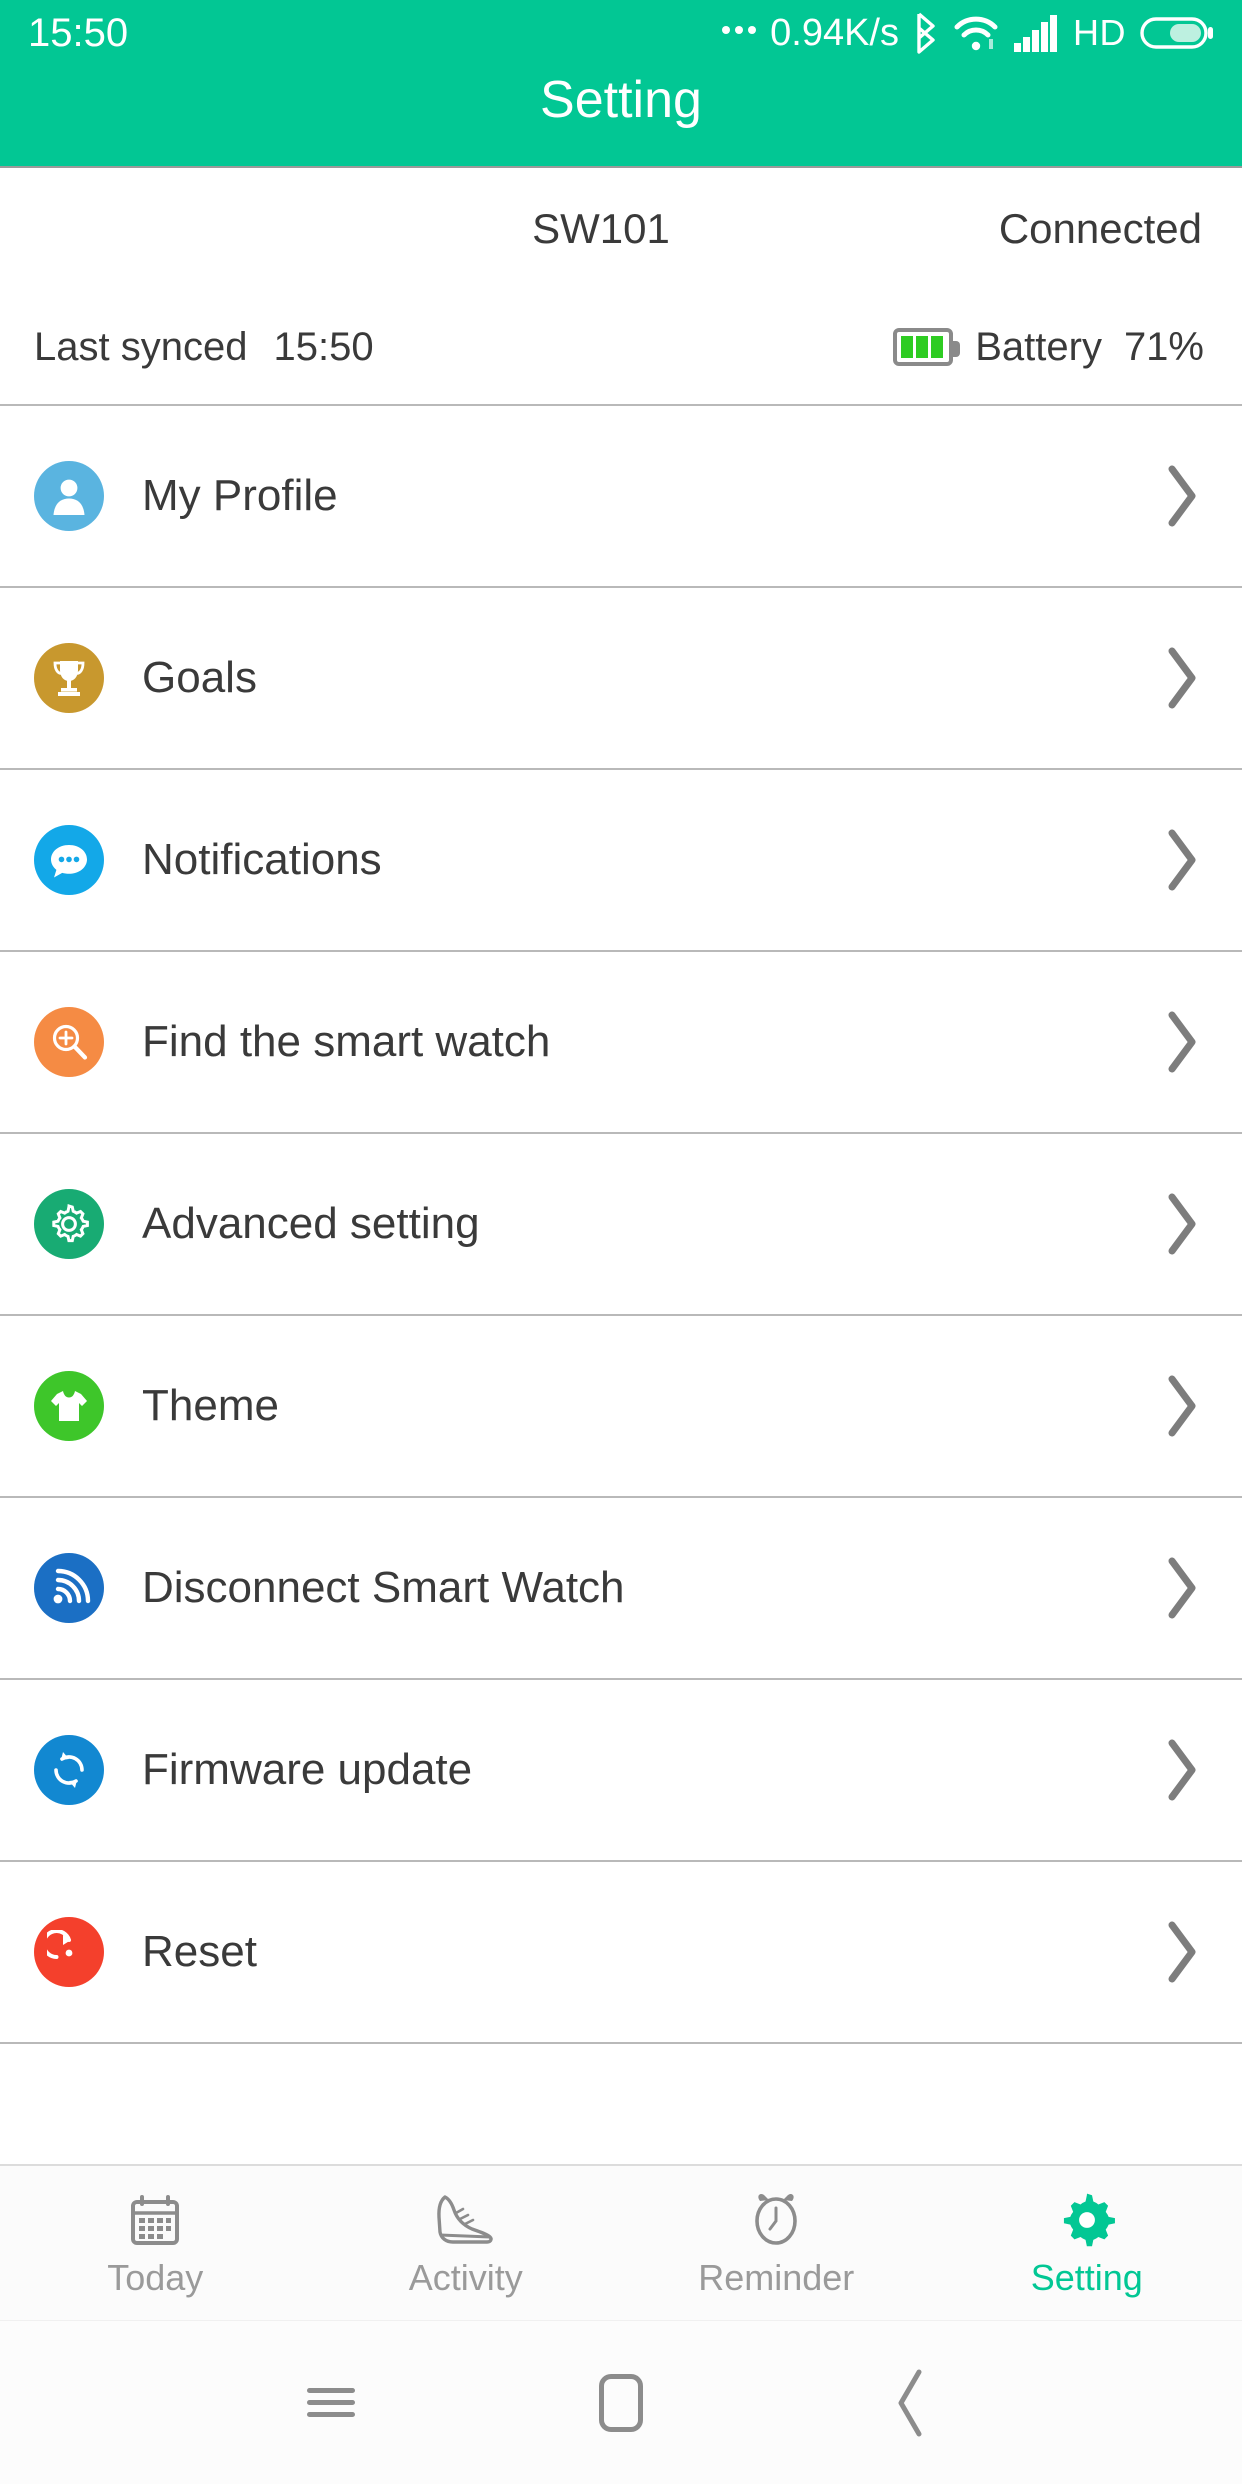 The height and width of the screenshot is (2484, 1242). I want to click on signal-bars-icon, so click(1036, 33).